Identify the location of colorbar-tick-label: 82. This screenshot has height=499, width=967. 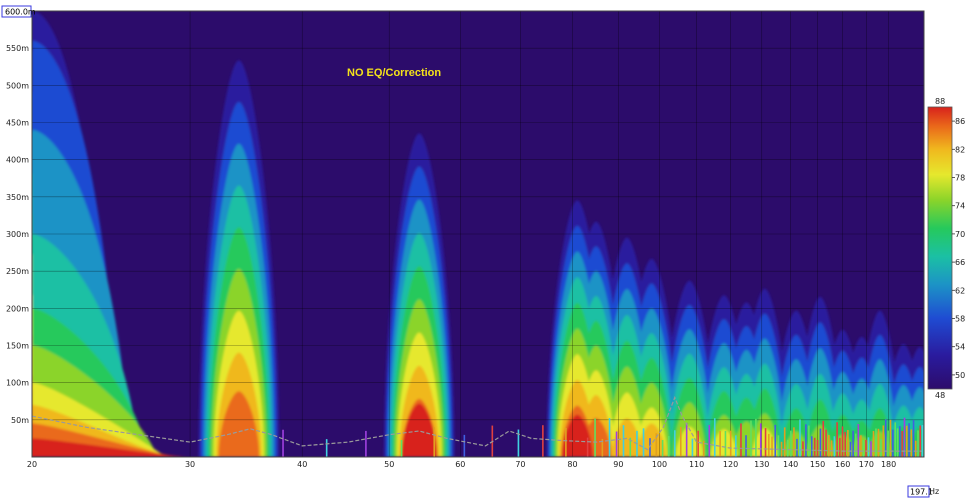
(960, 149).